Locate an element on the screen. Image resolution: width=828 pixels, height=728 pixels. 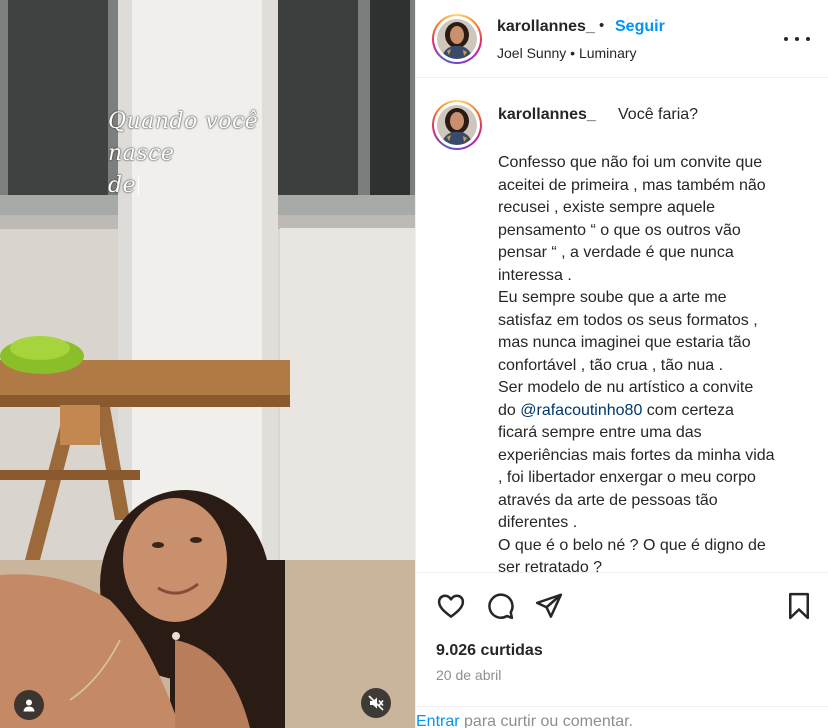
caption-mention-line: do @rafacoutinho80 com certeza is located at coordinates (653, 411).